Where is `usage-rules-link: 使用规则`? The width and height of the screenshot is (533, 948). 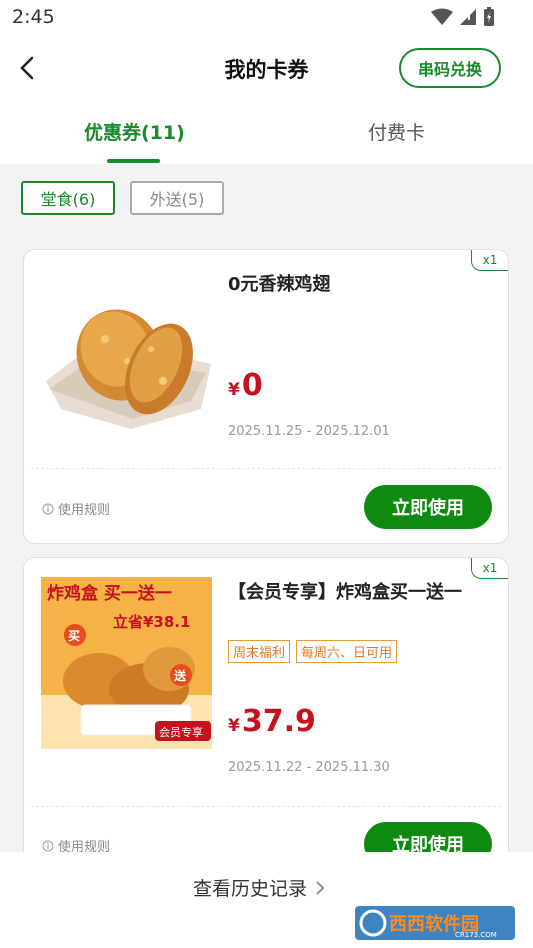
usage-rules-link: 使用规则 is located at coordinates (76, 508).